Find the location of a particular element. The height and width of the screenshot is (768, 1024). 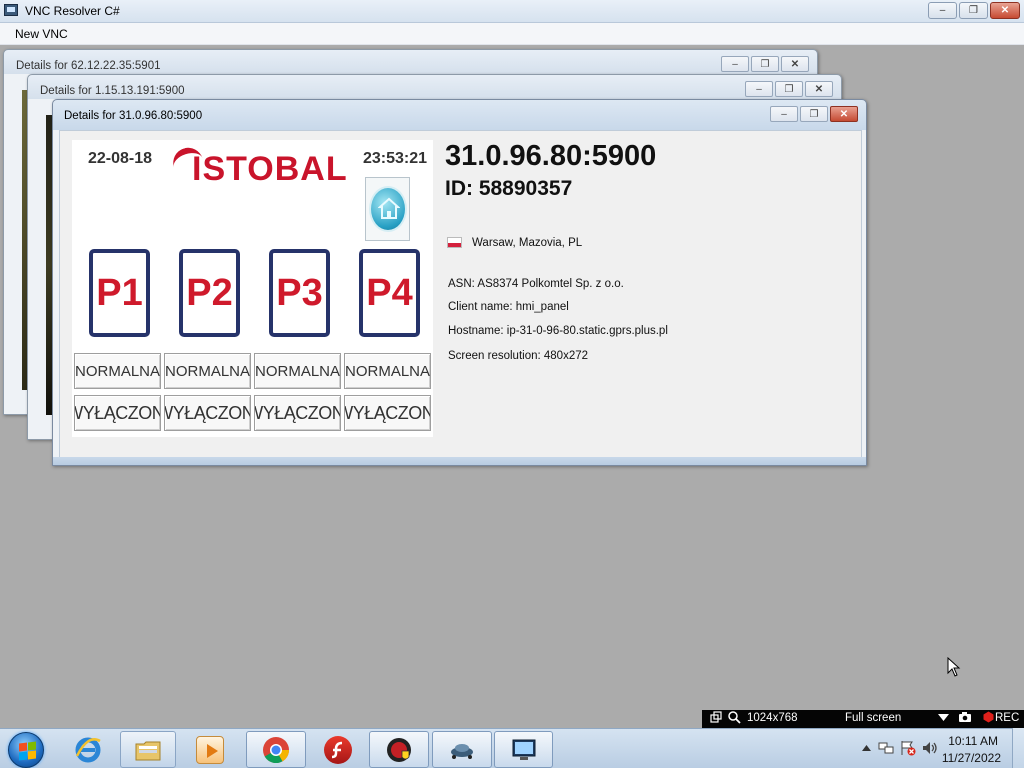

dropdown-arrow-icon is located at coordinates (943, 718).